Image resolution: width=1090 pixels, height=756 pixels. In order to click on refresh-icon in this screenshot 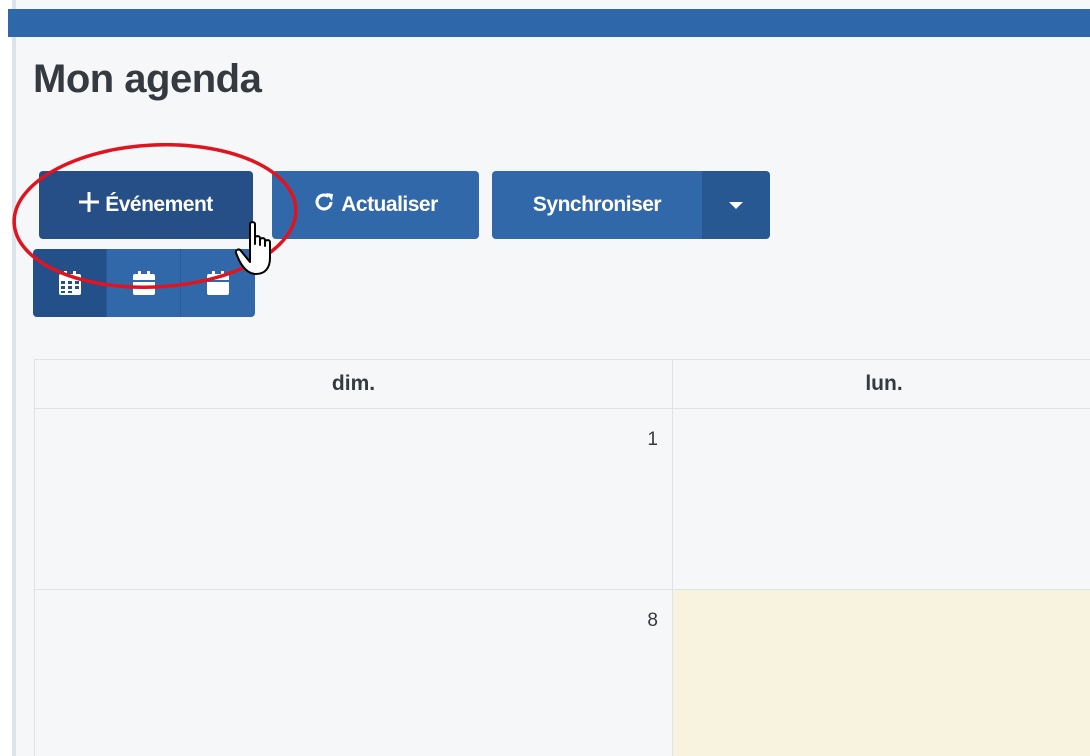, I will do `click(324, 205)`.